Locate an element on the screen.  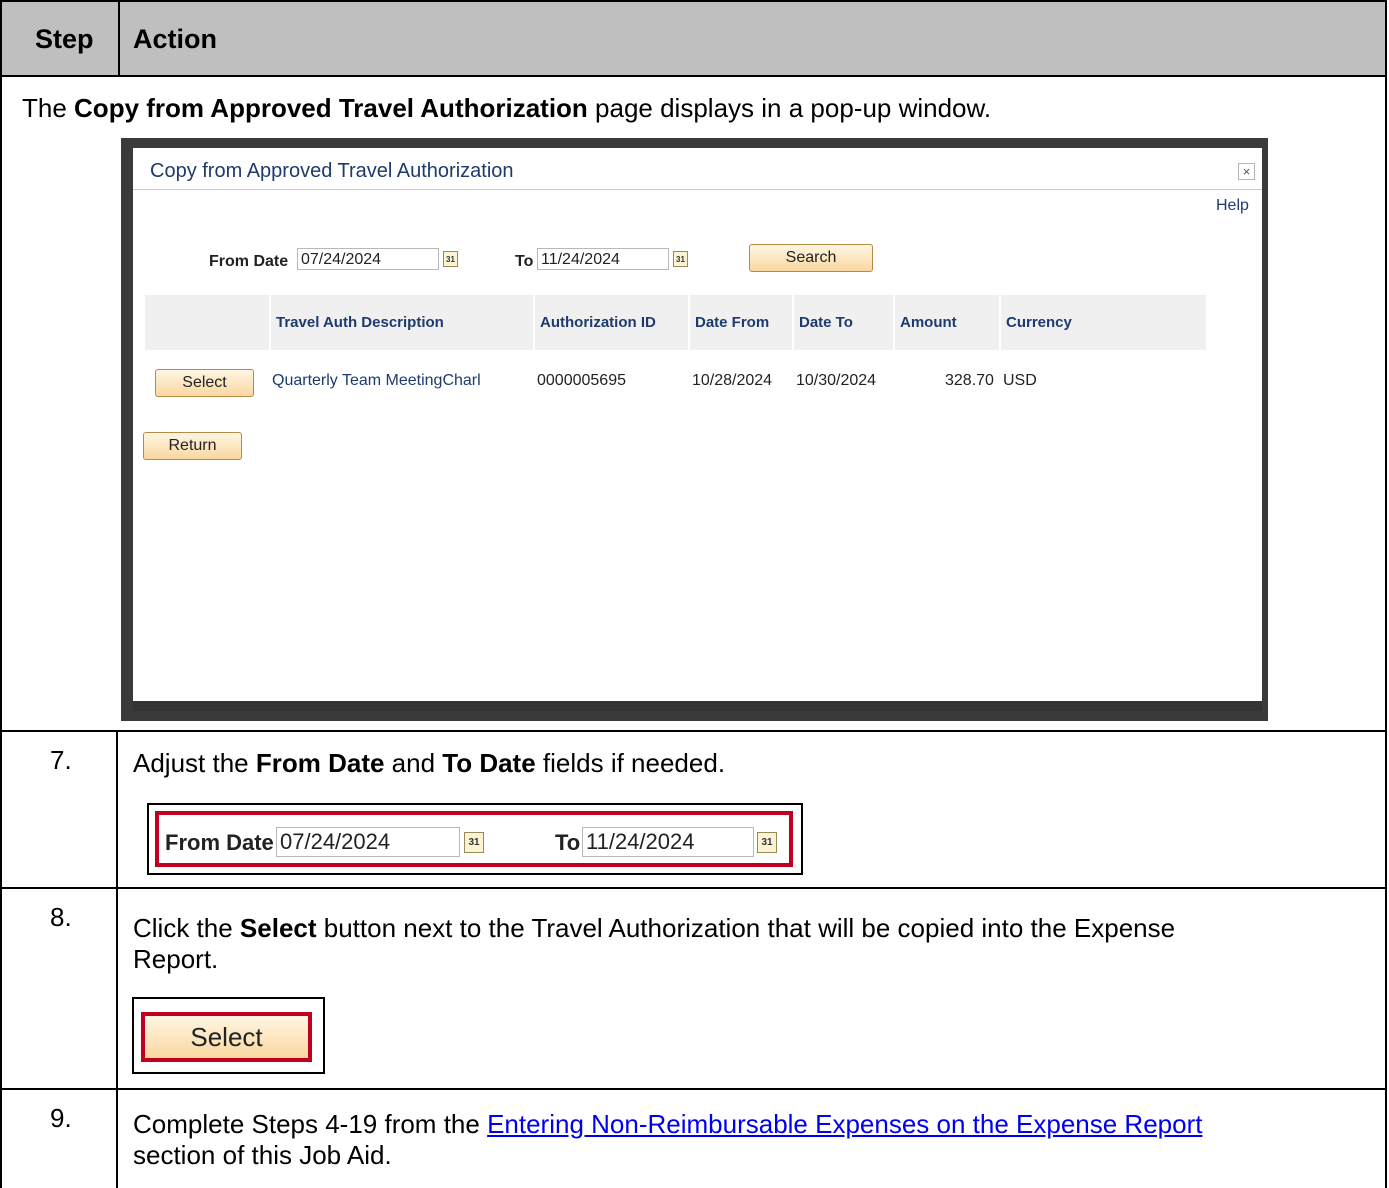
column-header: Currency is located at coordinates (1102, 322).